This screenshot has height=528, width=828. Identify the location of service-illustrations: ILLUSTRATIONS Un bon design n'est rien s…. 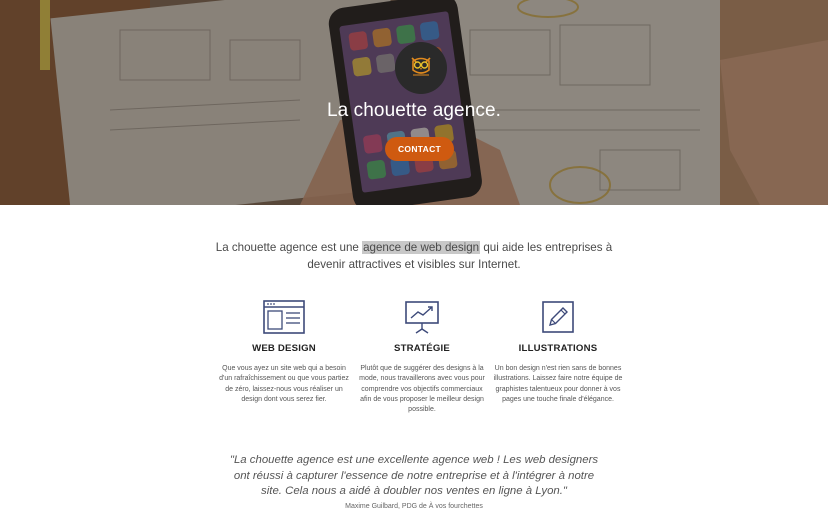
(558, 352).